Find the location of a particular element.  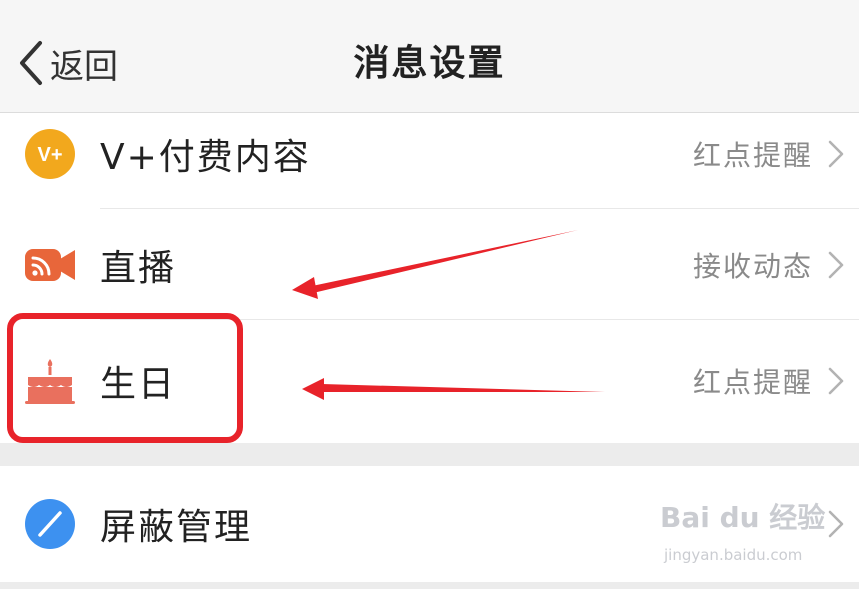

live-camera-icon is located at coordinates (50, 265).